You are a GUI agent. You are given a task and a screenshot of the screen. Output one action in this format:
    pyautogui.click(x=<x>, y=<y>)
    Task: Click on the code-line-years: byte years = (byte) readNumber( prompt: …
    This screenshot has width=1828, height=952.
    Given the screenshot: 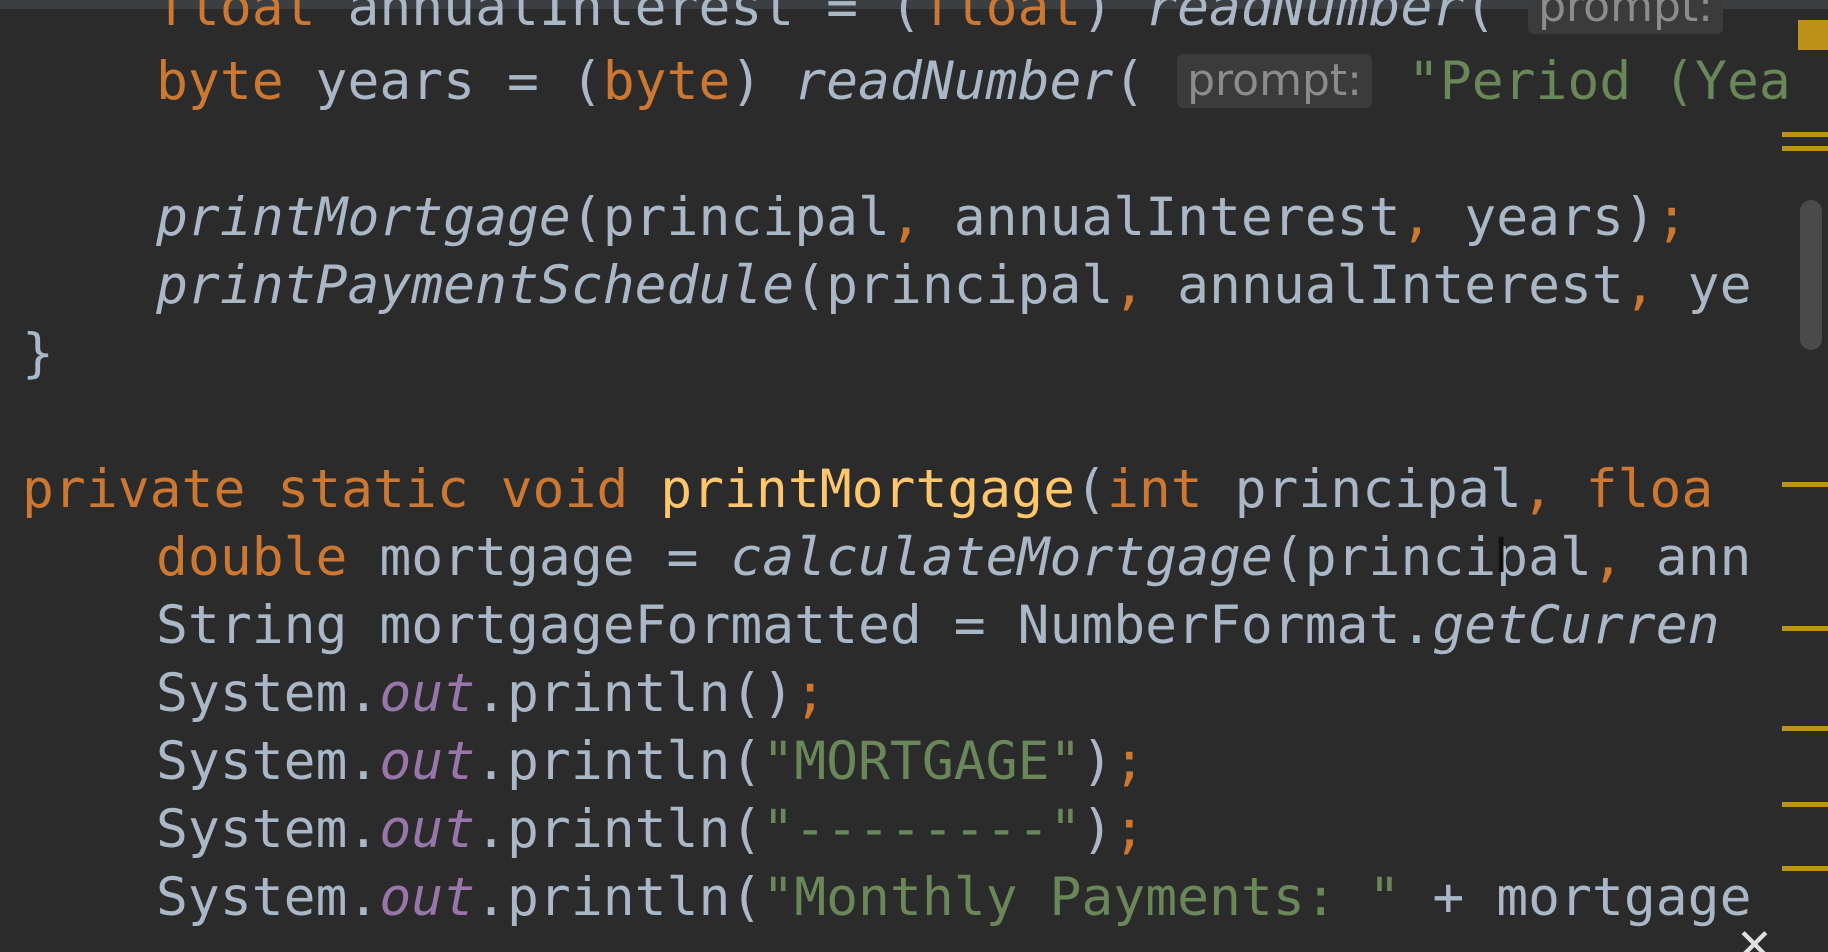 What is the action you would take?
    pyautogui.click(x=973, y=82)
    